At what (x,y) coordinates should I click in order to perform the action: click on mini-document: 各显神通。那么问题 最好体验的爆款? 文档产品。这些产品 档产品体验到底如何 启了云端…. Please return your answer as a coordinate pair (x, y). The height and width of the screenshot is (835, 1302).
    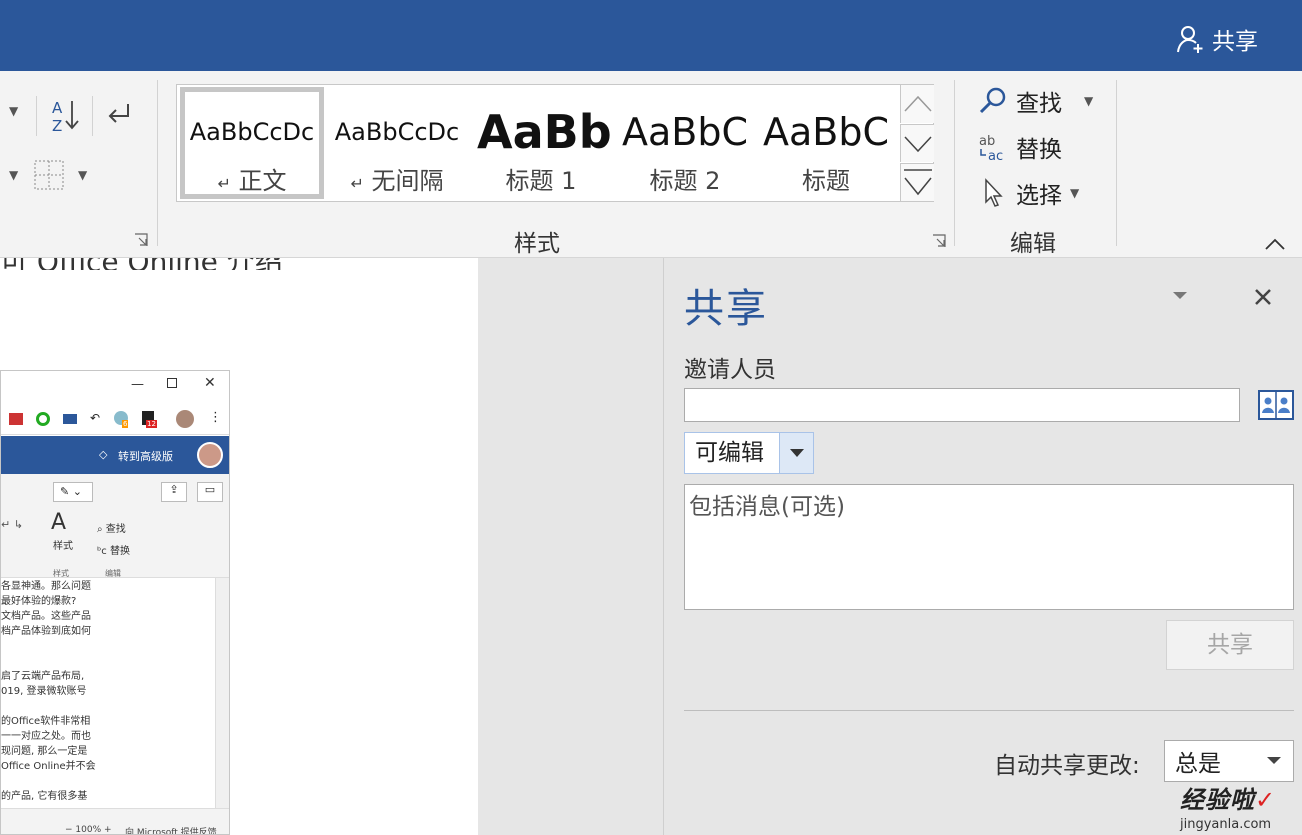
    Looking at the image, I should click on (103, 693).